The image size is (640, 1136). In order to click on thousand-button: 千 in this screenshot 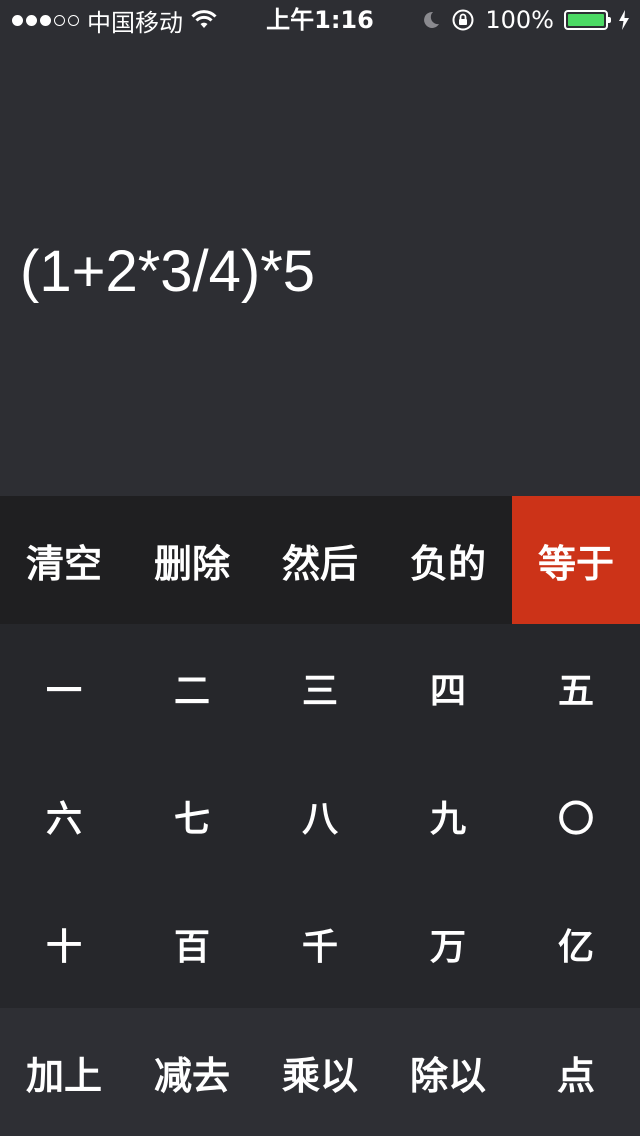, I will do `click(320, 944)`.